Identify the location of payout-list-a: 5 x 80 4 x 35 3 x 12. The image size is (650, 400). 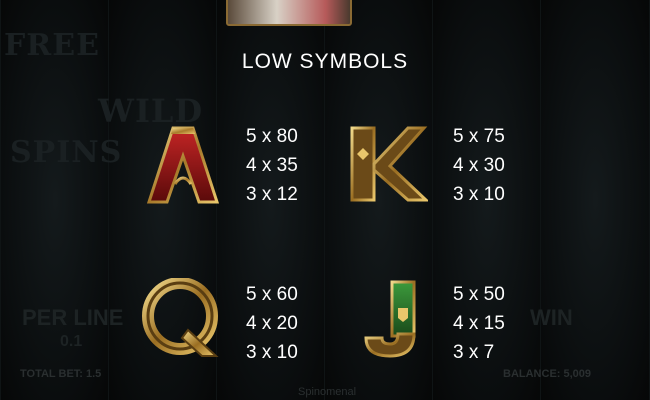
(272, 165).